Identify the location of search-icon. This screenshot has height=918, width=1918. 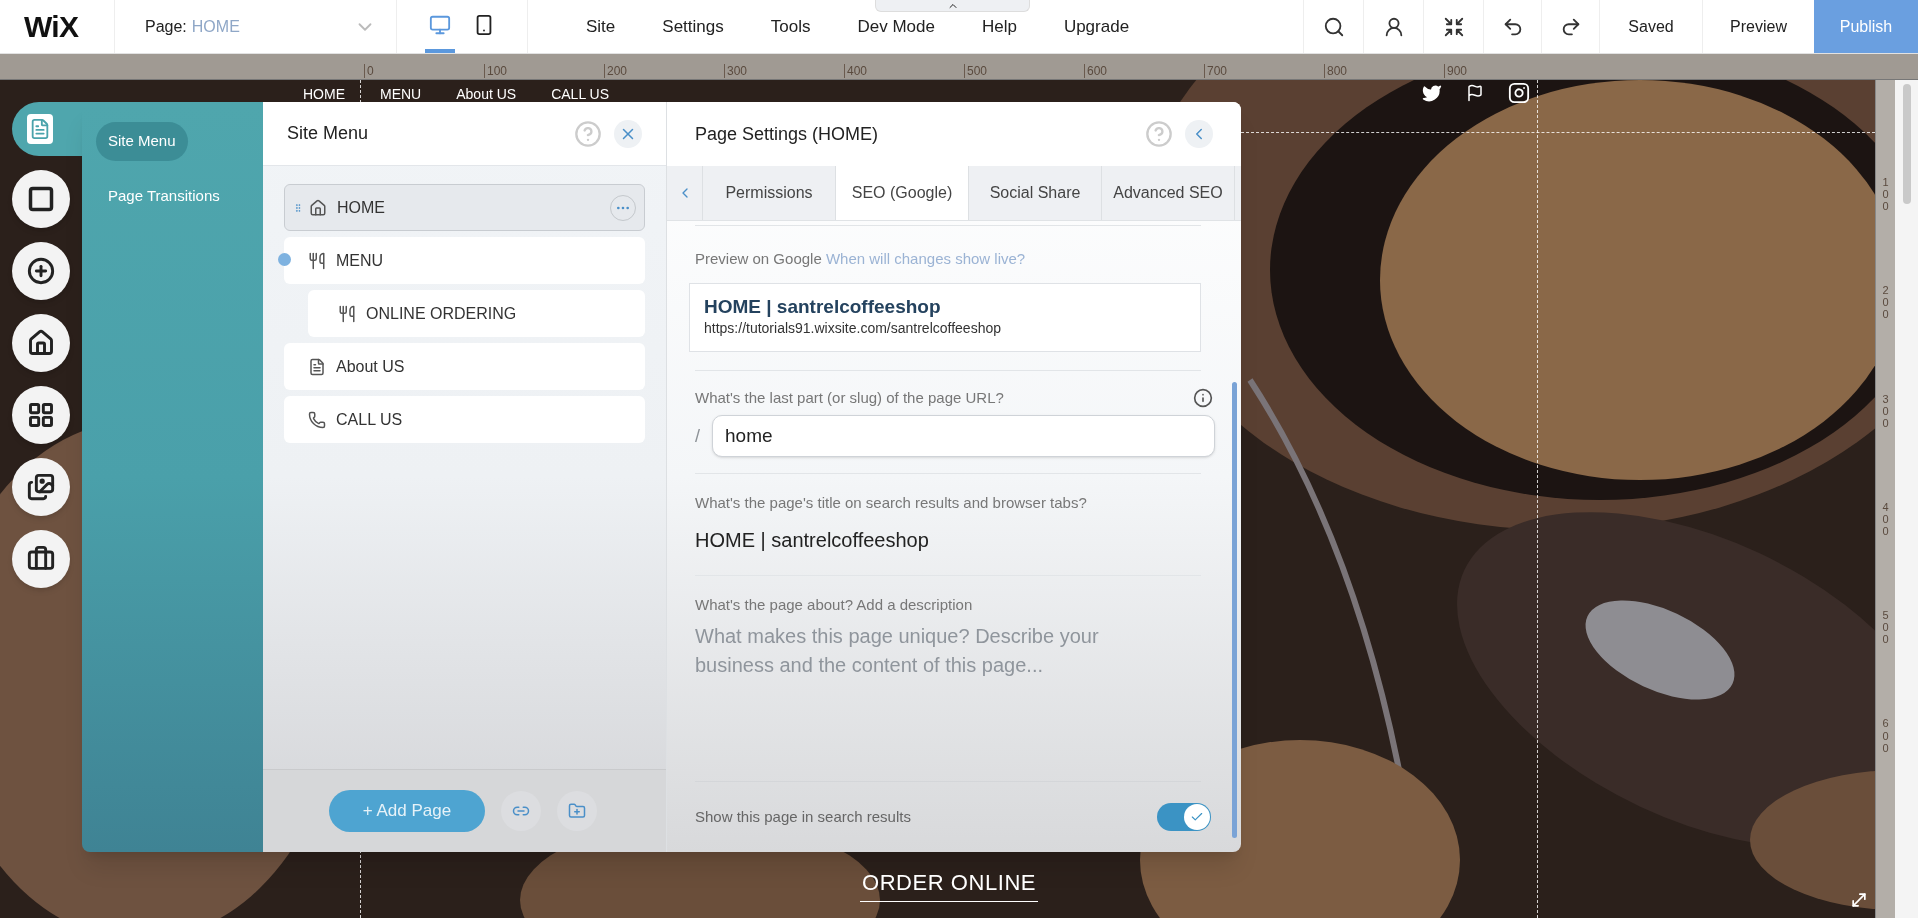
(1333, 26).